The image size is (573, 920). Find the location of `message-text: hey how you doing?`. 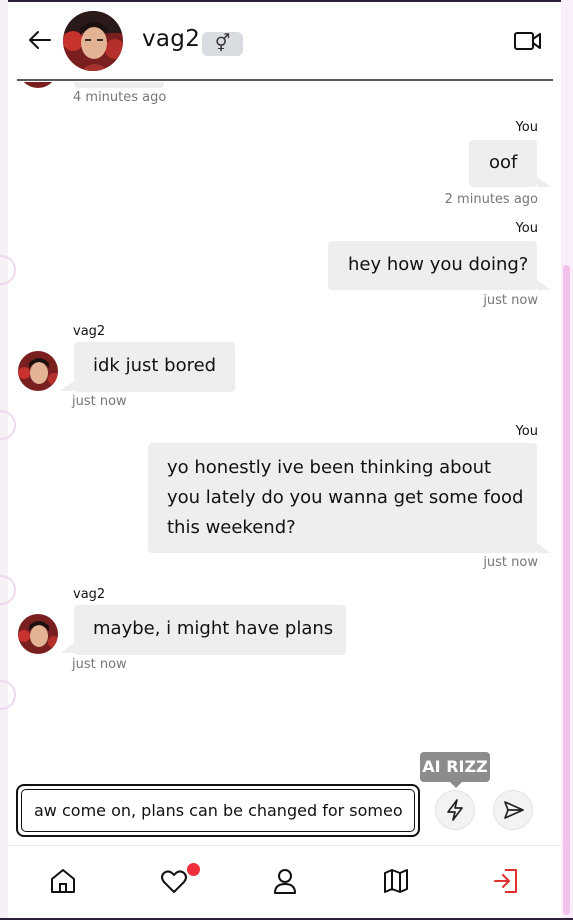

message-text: hey how you doing? is located at coordinates (438, 264).